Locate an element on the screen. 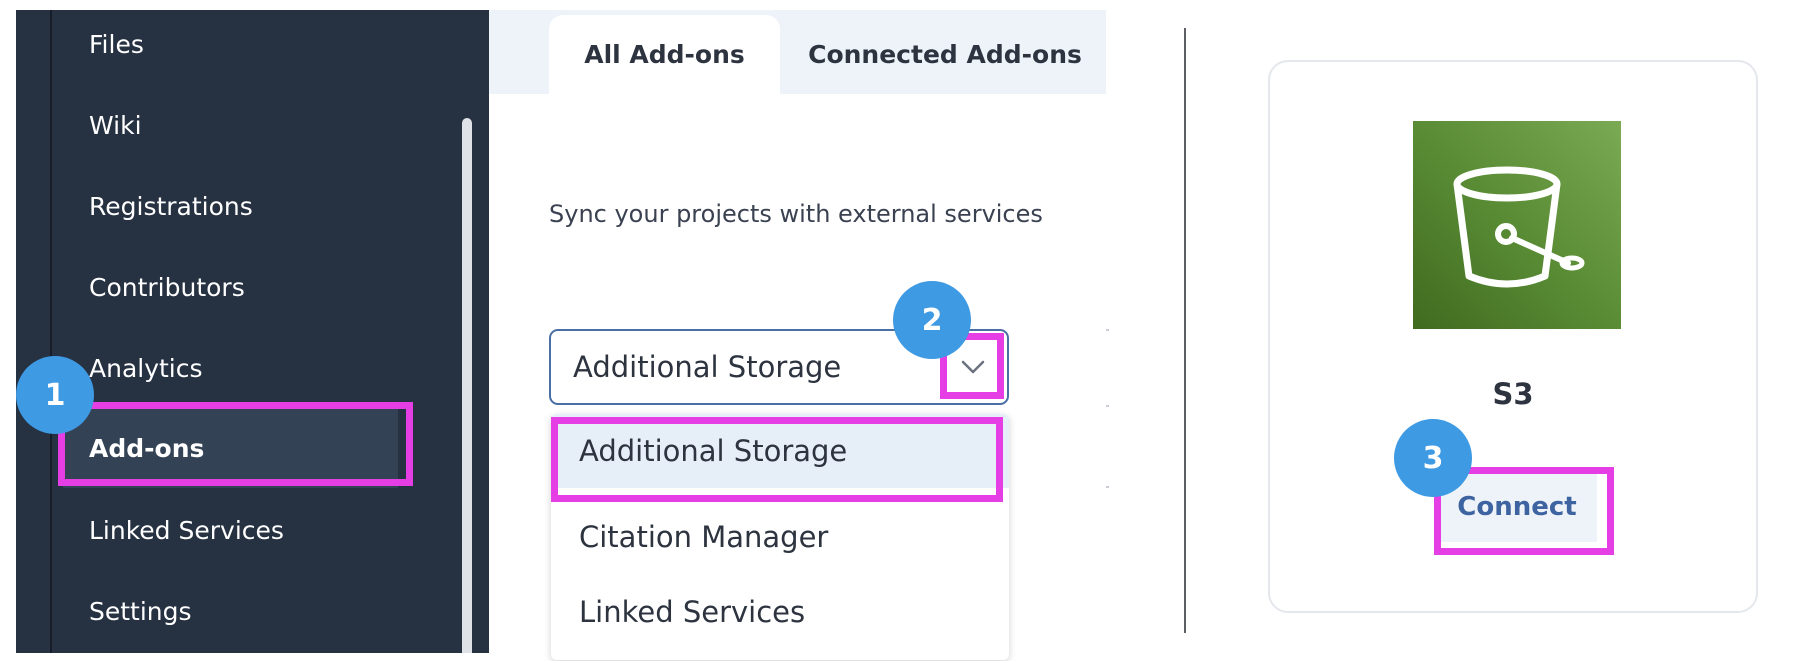  tab-label: All Add-ons is located at coordinates (664, 54).